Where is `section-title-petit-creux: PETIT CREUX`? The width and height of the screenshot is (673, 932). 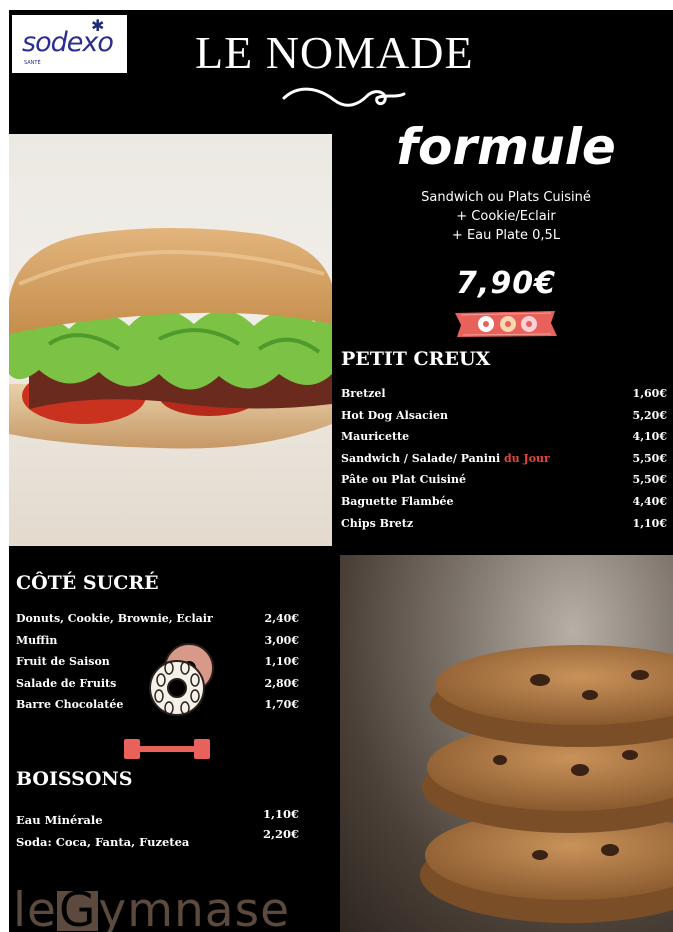 section-title-petit-creux: PETIT CREUX is located at coordinates (416, 359).